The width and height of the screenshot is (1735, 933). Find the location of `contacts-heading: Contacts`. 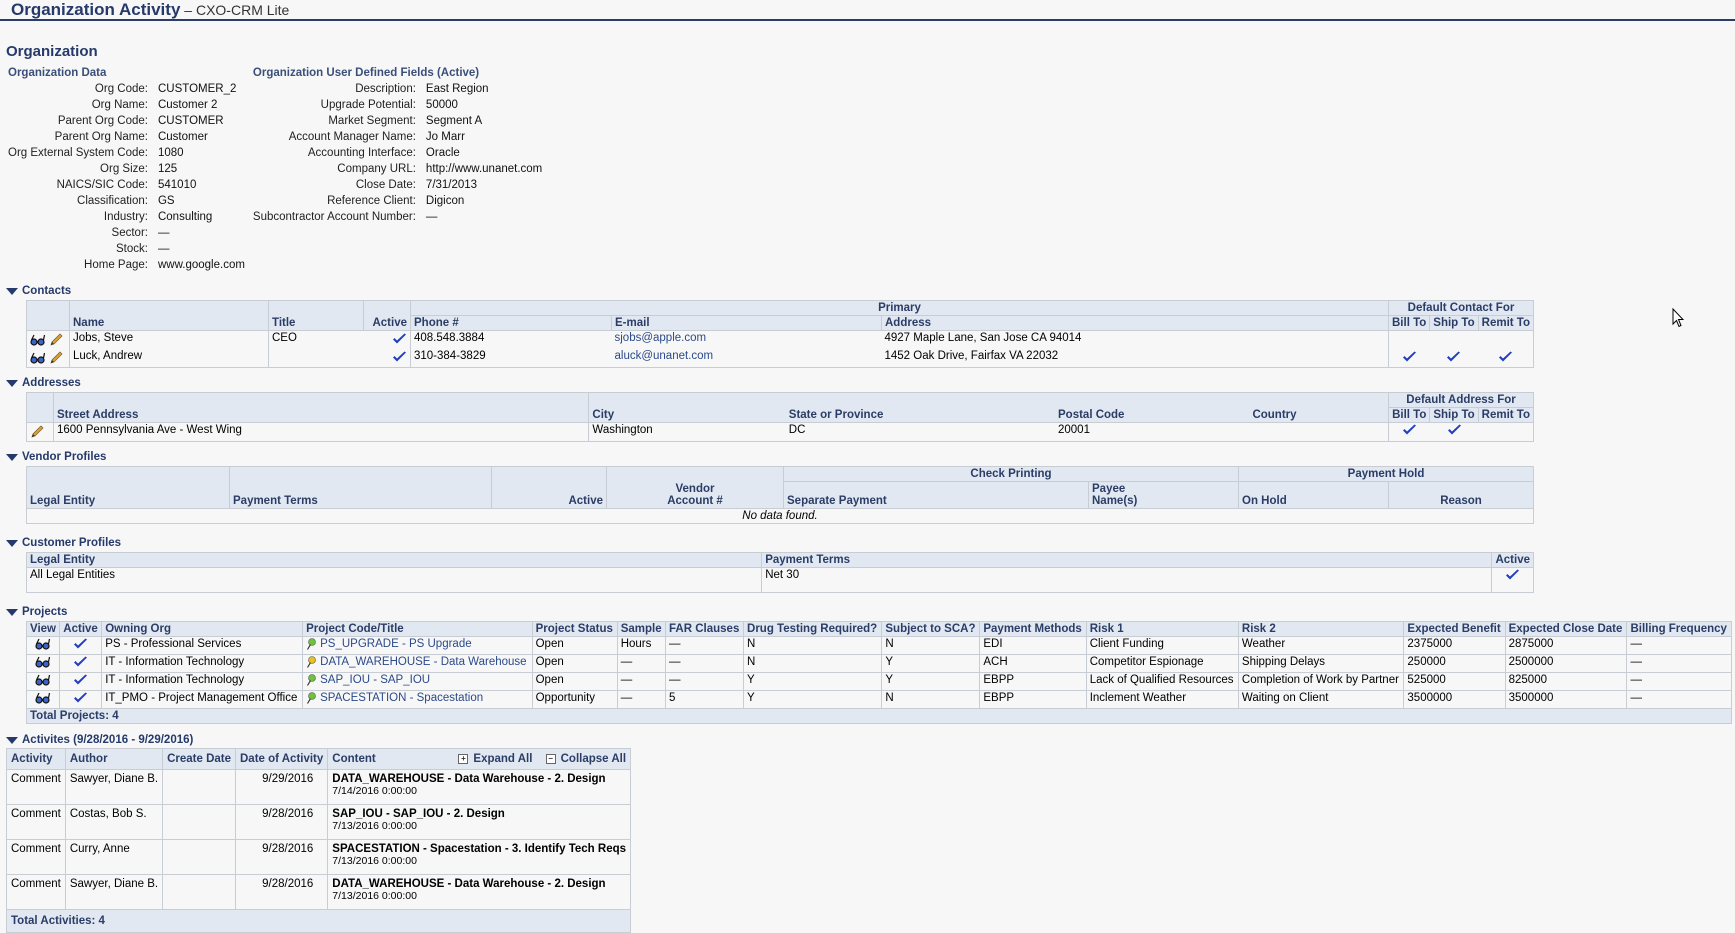

contacts-heading: Contacts is located at coordinates (47, 291).